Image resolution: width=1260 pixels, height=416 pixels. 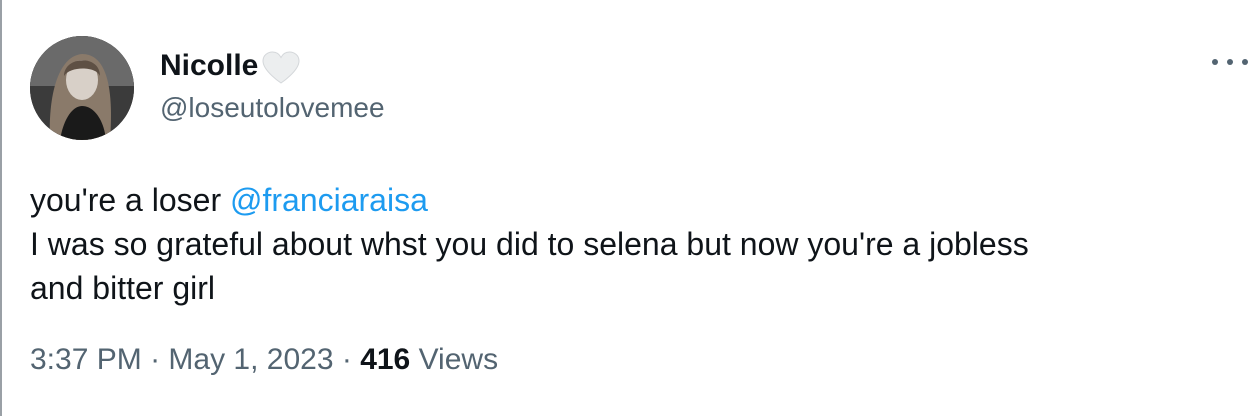 What do you see at coordinates (272, 108) in the screenshot?
I see `user-handle: @loseutolovemee` at bounding box center [272, 108].